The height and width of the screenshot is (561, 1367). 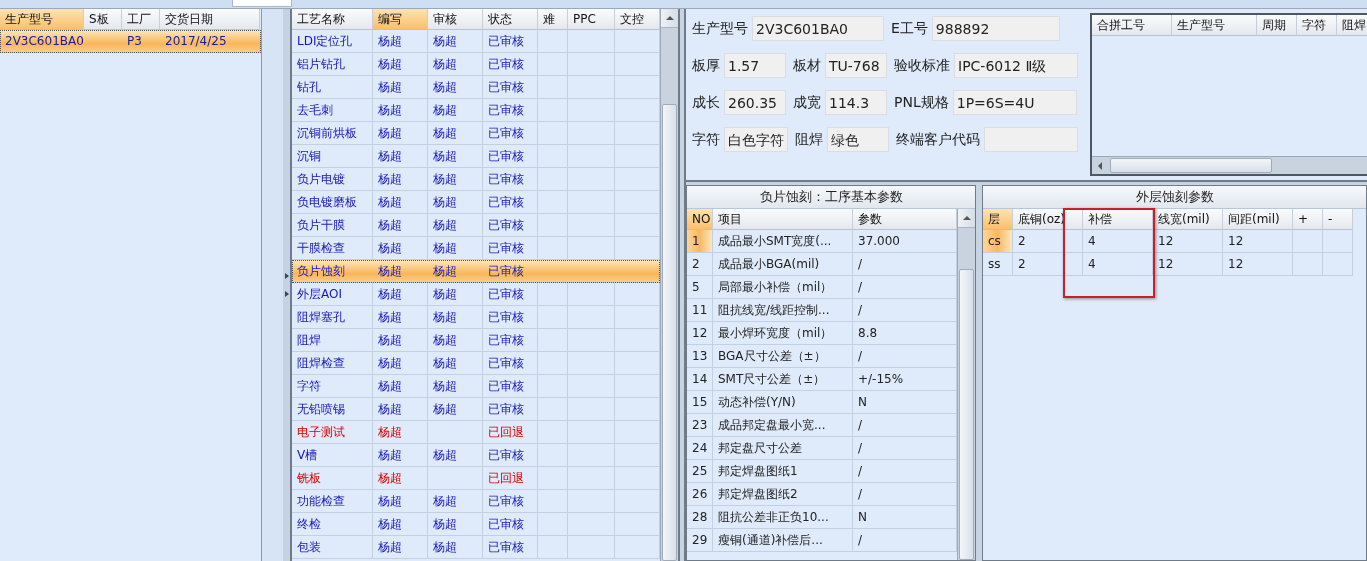 I want to click on column-header: 交货日期, so click(x=210, y=19).